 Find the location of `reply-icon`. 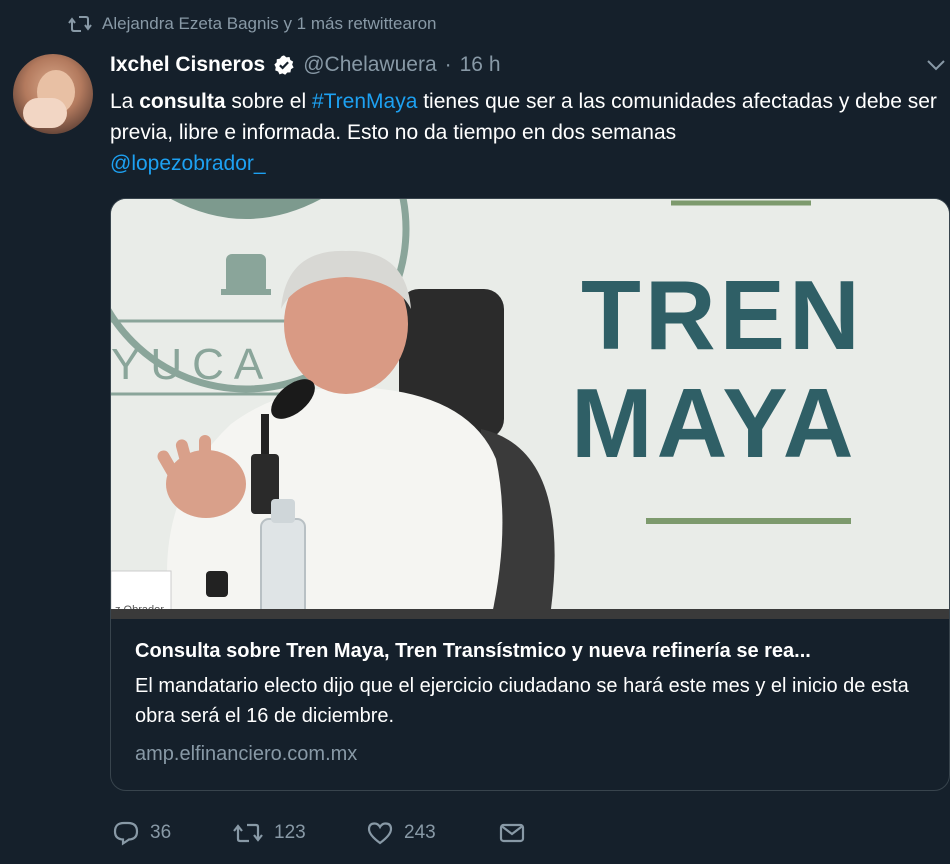

reply-icon is located at coordinates (126, 833).